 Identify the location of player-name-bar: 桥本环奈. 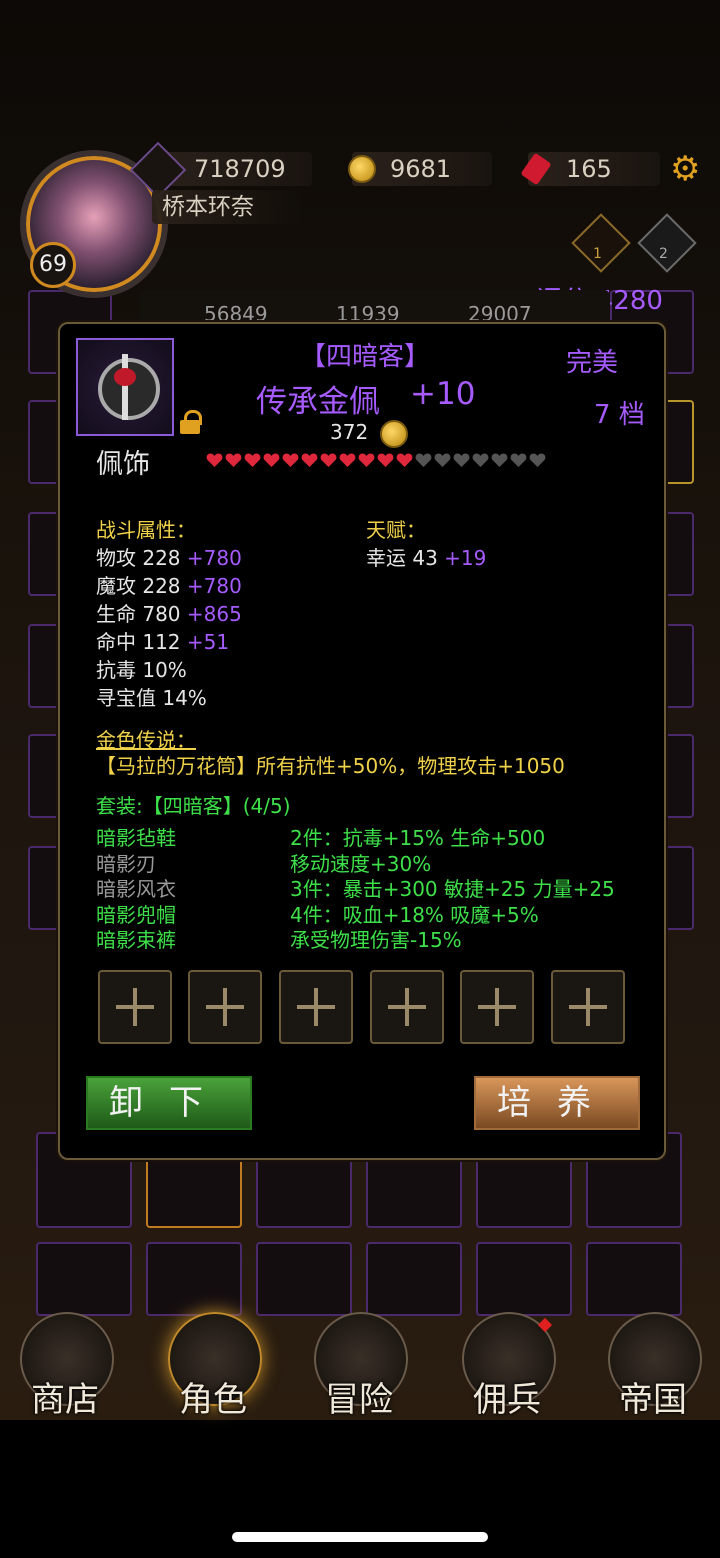
(227, 207).